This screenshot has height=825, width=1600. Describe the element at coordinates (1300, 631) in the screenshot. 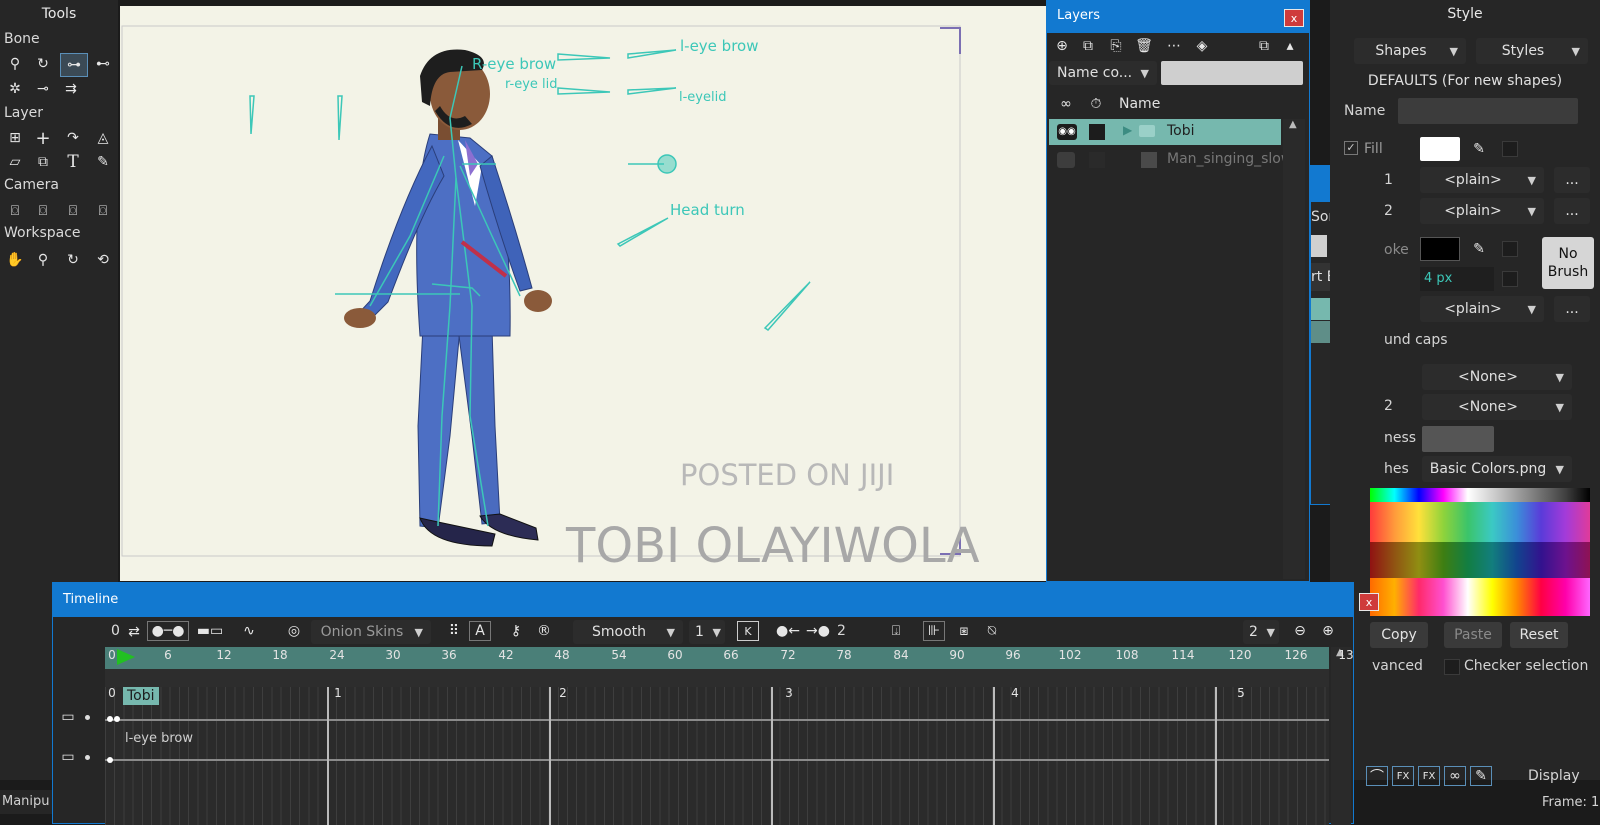

I see `zoom-out-icon: ⊖` at that location.